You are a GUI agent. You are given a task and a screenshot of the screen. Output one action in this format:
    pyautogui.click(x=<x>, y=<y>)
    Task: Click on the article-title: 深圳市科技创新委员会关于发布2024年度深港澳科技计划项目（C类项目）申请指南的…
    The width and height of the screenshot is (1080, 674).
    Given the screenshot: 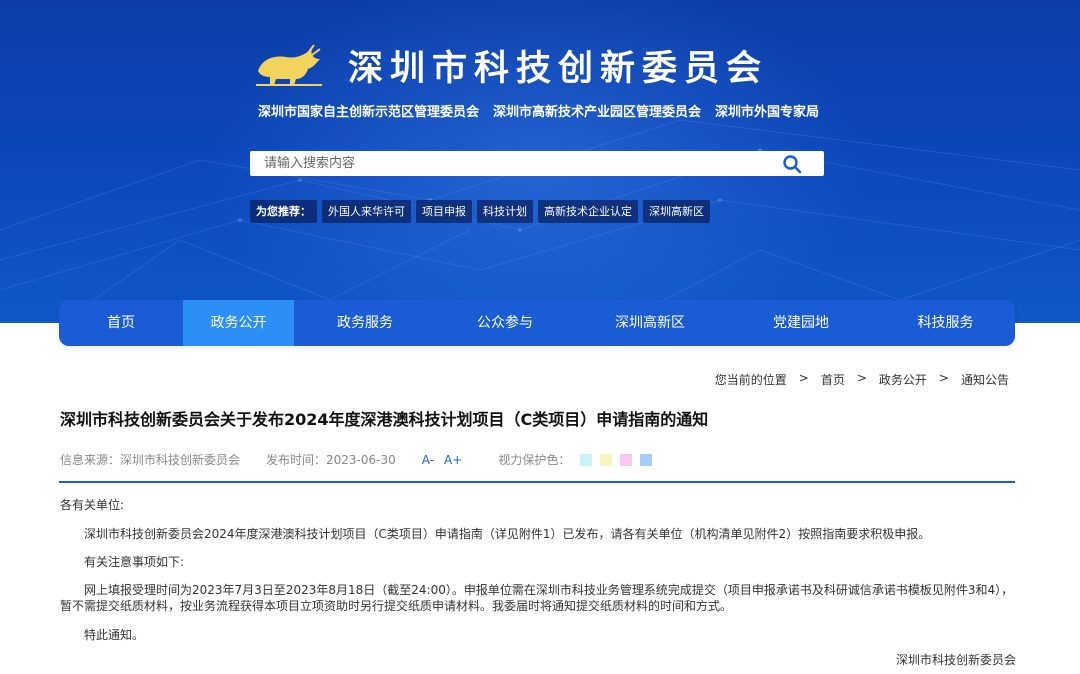 What is the action you would take?
    pyautogui.click(x=384, y=419)
    